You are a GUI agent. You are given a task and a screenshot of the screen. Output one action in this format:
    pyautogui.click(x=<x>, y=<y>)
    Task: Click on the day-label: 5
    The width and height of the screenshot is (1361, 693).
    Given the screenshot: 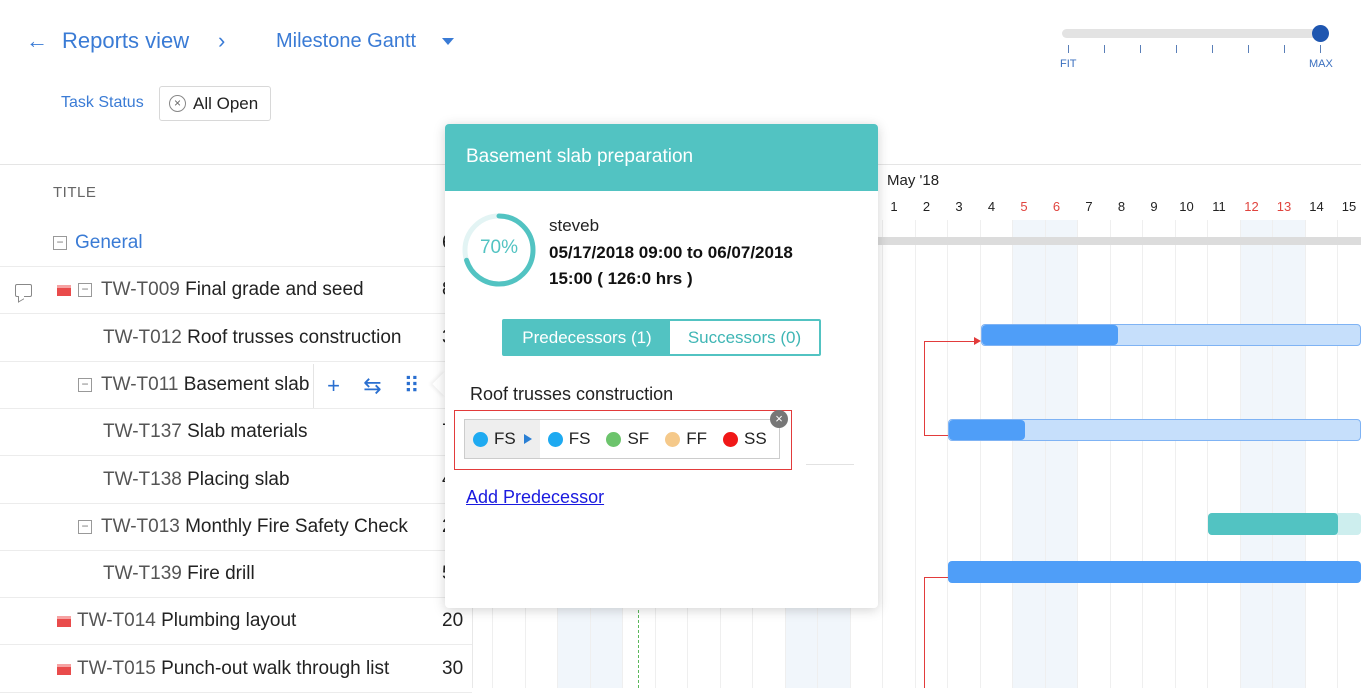 What is the action you would take?
    pyautogui.click(x=1024, y=206)
    